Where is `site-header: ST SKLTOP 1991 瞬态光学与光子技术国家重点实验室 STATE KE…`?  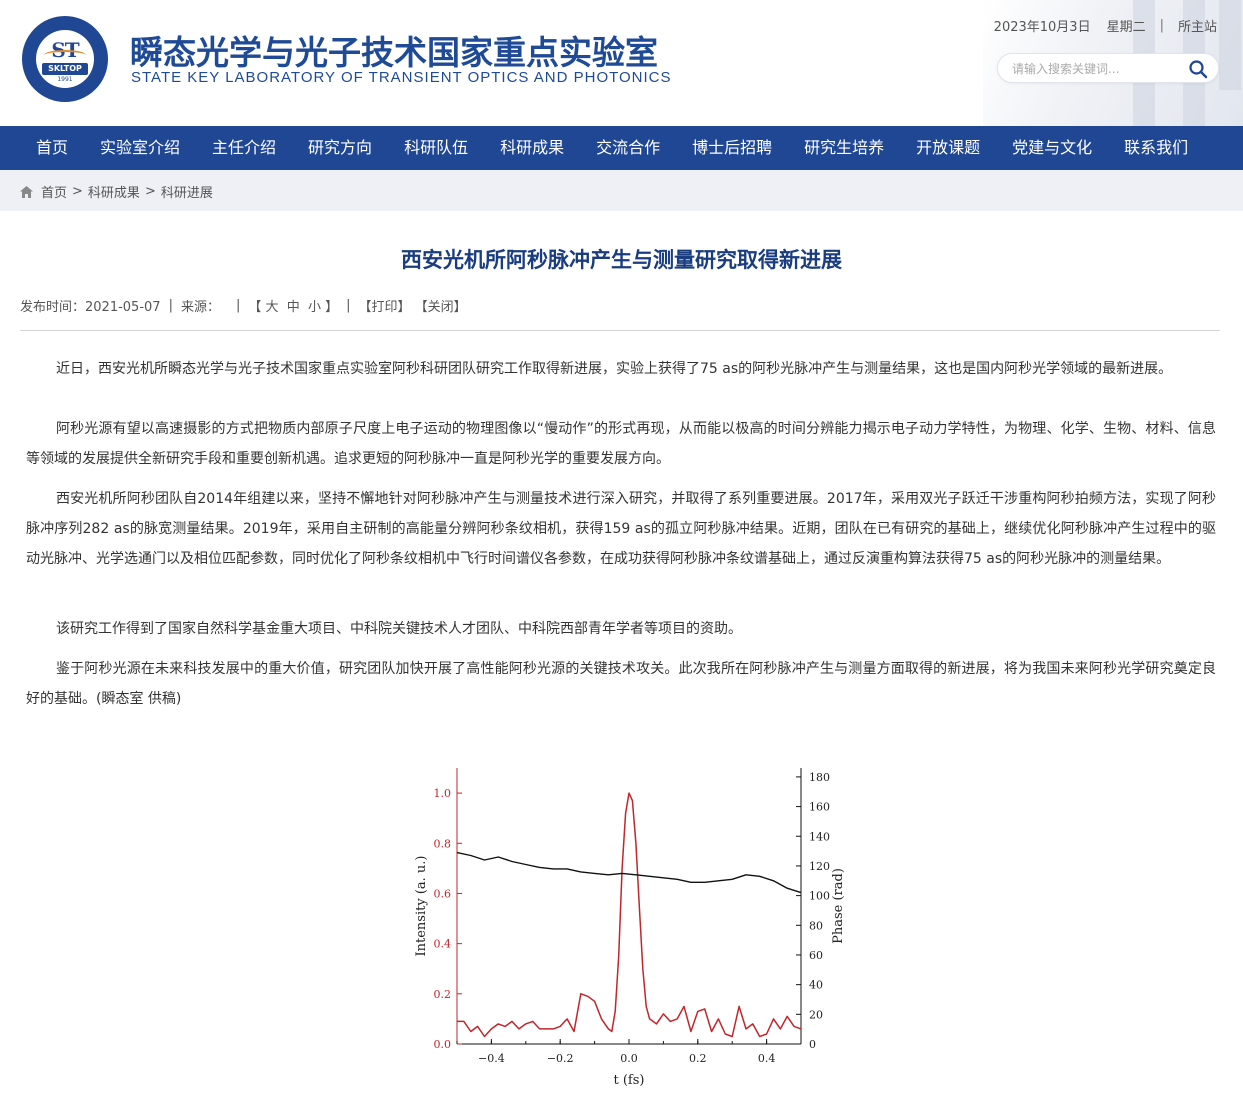 site-header: ST SKLTOP 1991 瞬态光学与光子技术国家重点实验室 STATE KE… is located at coordinates (621, 63).